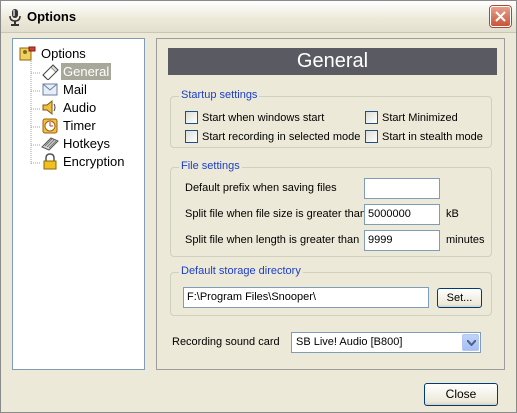 This screenshot has width=517, height=413. I want to click on dropdown-arrow, so click(470, 342).